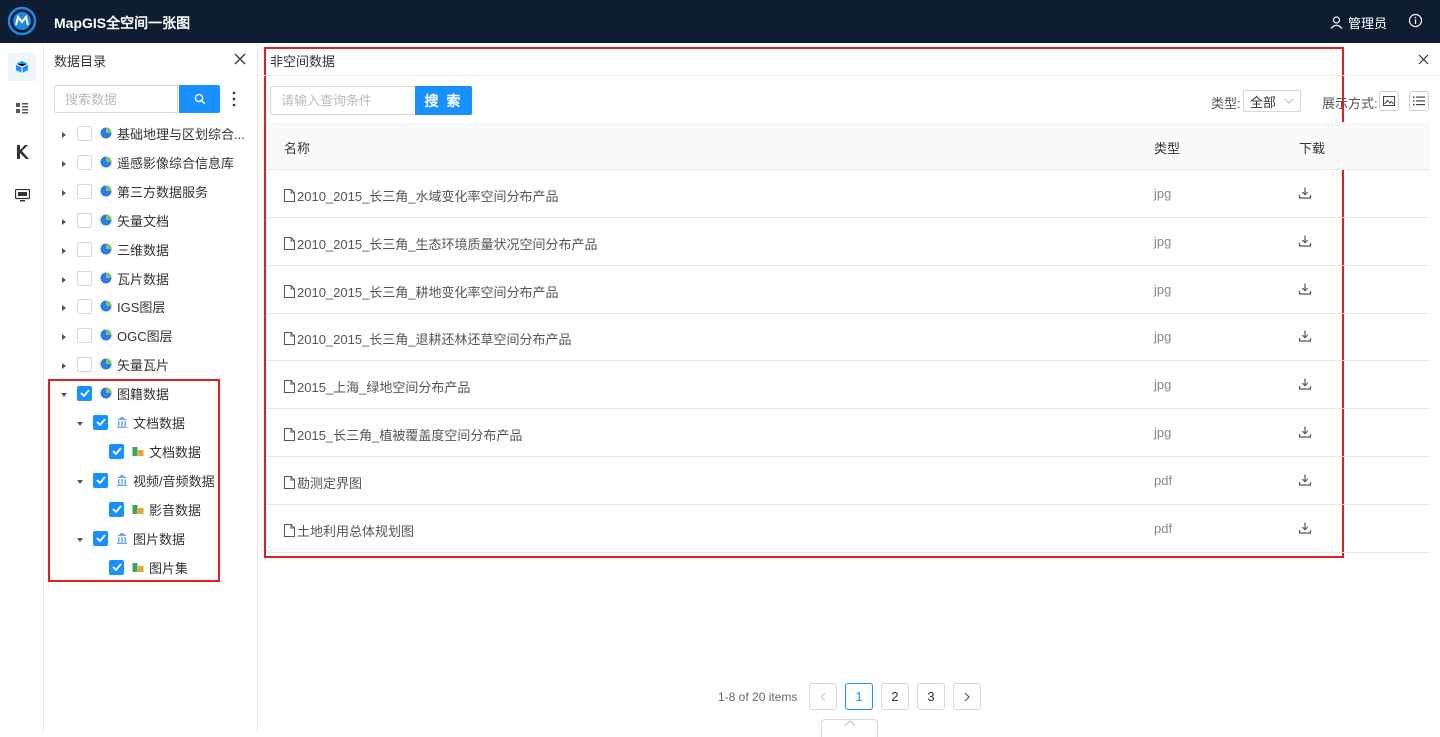 The width and height of the screenshot is (1440, 737). I want to click on left-icon-bar, so click(22, 388).